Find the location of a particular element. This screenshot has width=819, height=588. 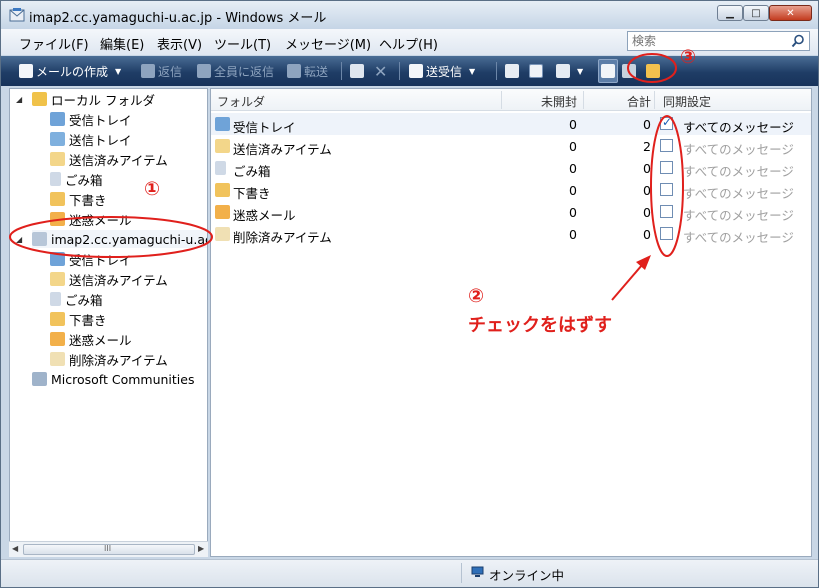

menu-help: ヘルプ(H) is located at coordinates (408, 43).